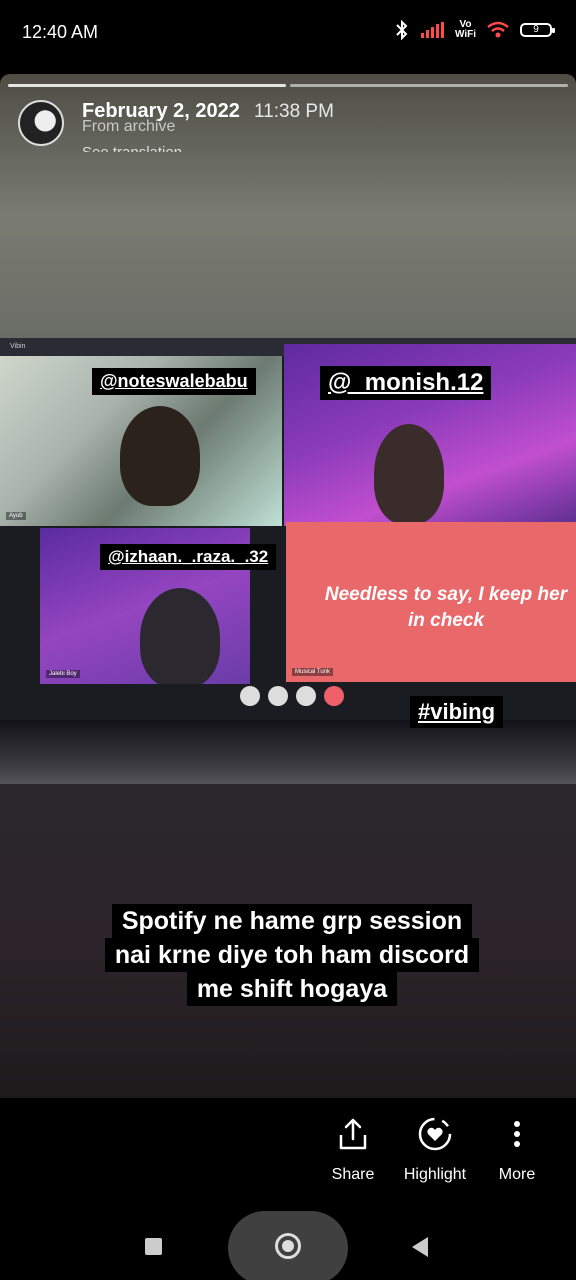 The image size is (576, 1280). Describe the element at coordinates (161, 111) in the screenshot. I see `post-date: February 2, 2022` at that location.